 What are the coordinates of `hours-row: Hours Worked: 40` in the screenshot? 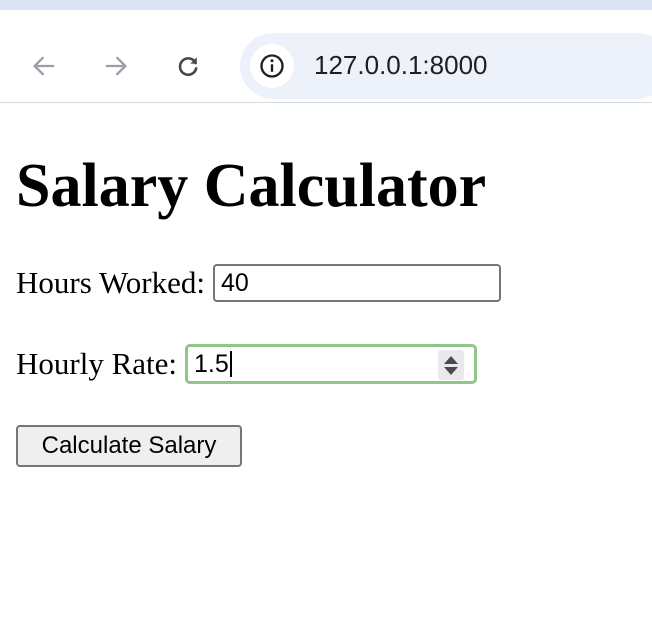 It's located at (258, 283).